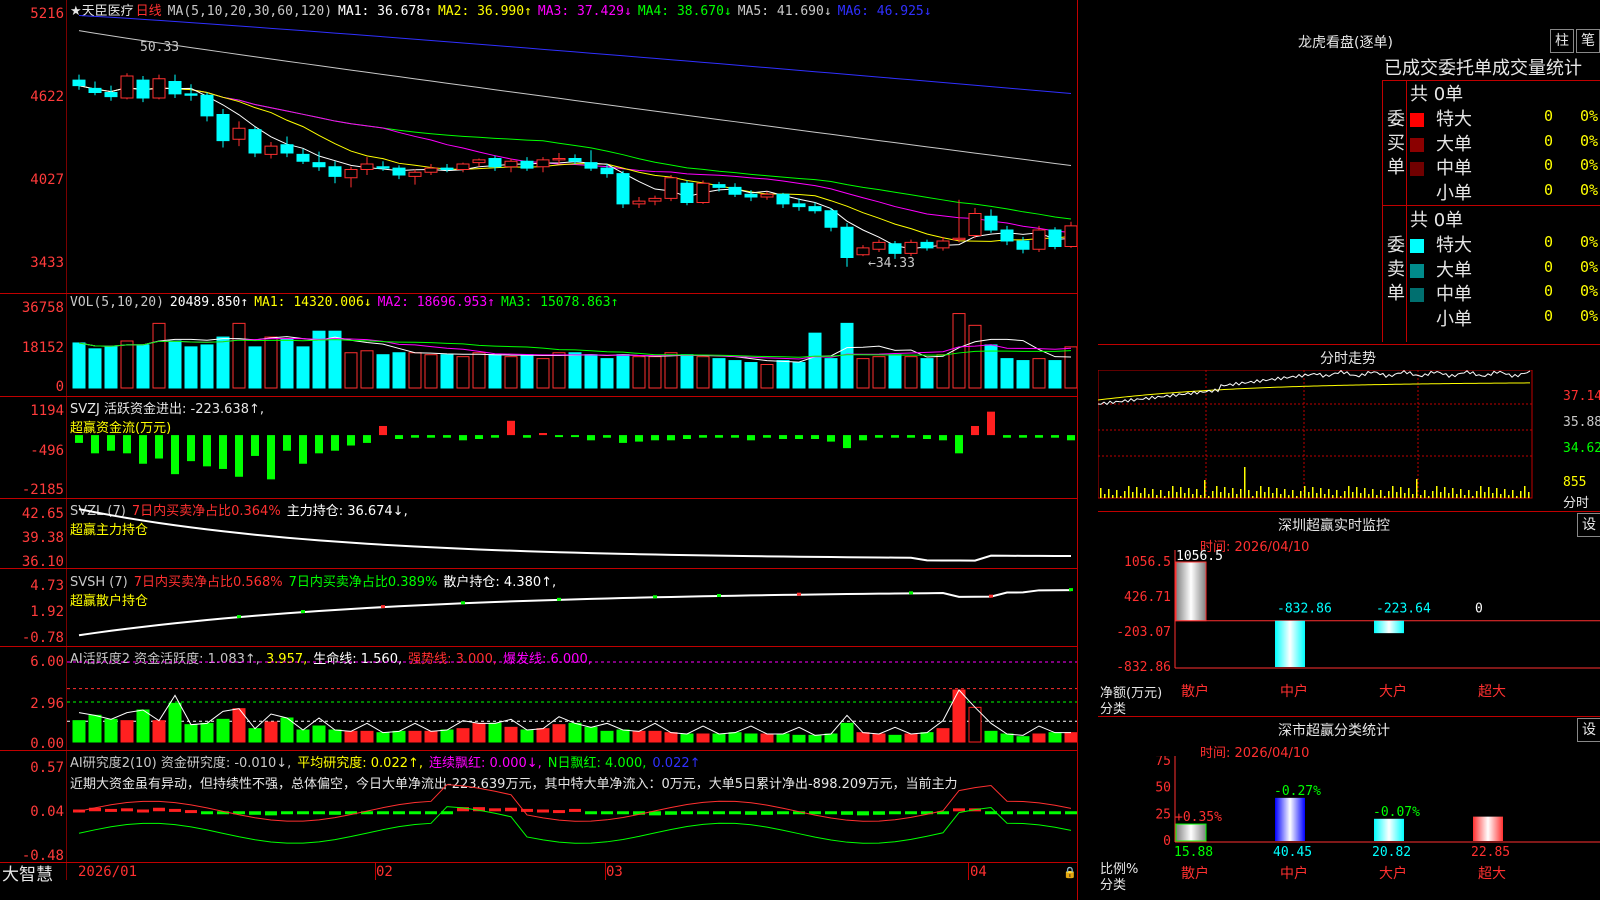 This screenshot has height=900, width=1600. Describe the element at coordinates (572, 698) in the screenshot. I see `ai-activity-chart` at that location.